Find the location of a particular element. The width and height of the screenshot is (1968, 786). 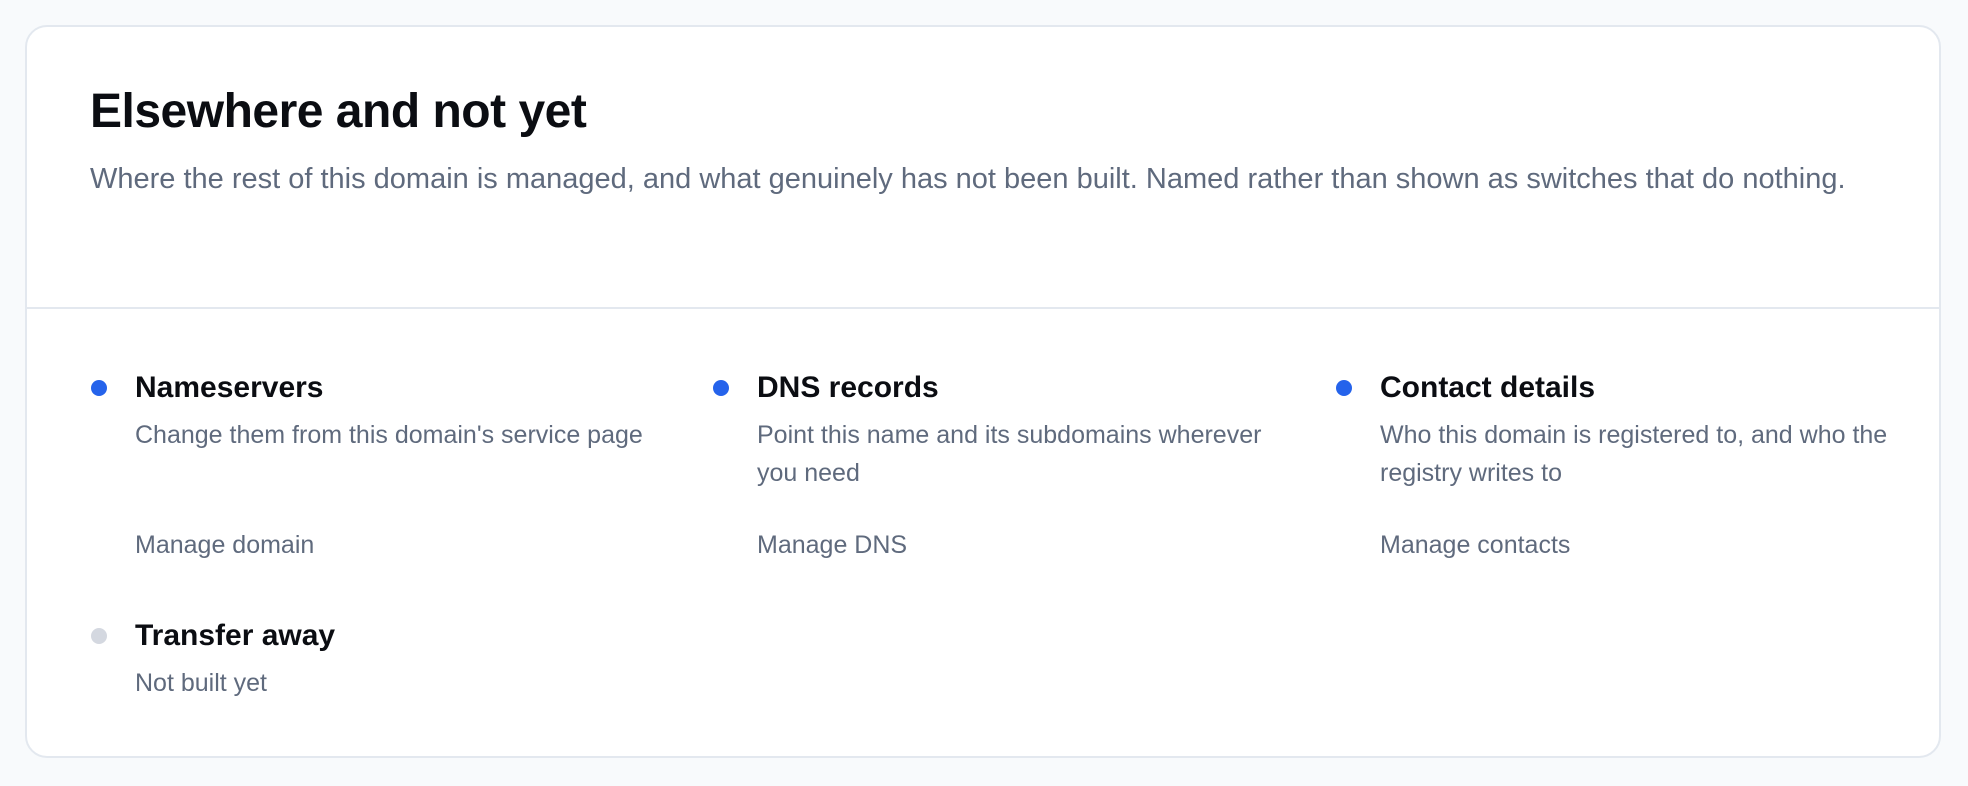

panel-title: Elsewhere and not yet is located at coordinates (338, 111).